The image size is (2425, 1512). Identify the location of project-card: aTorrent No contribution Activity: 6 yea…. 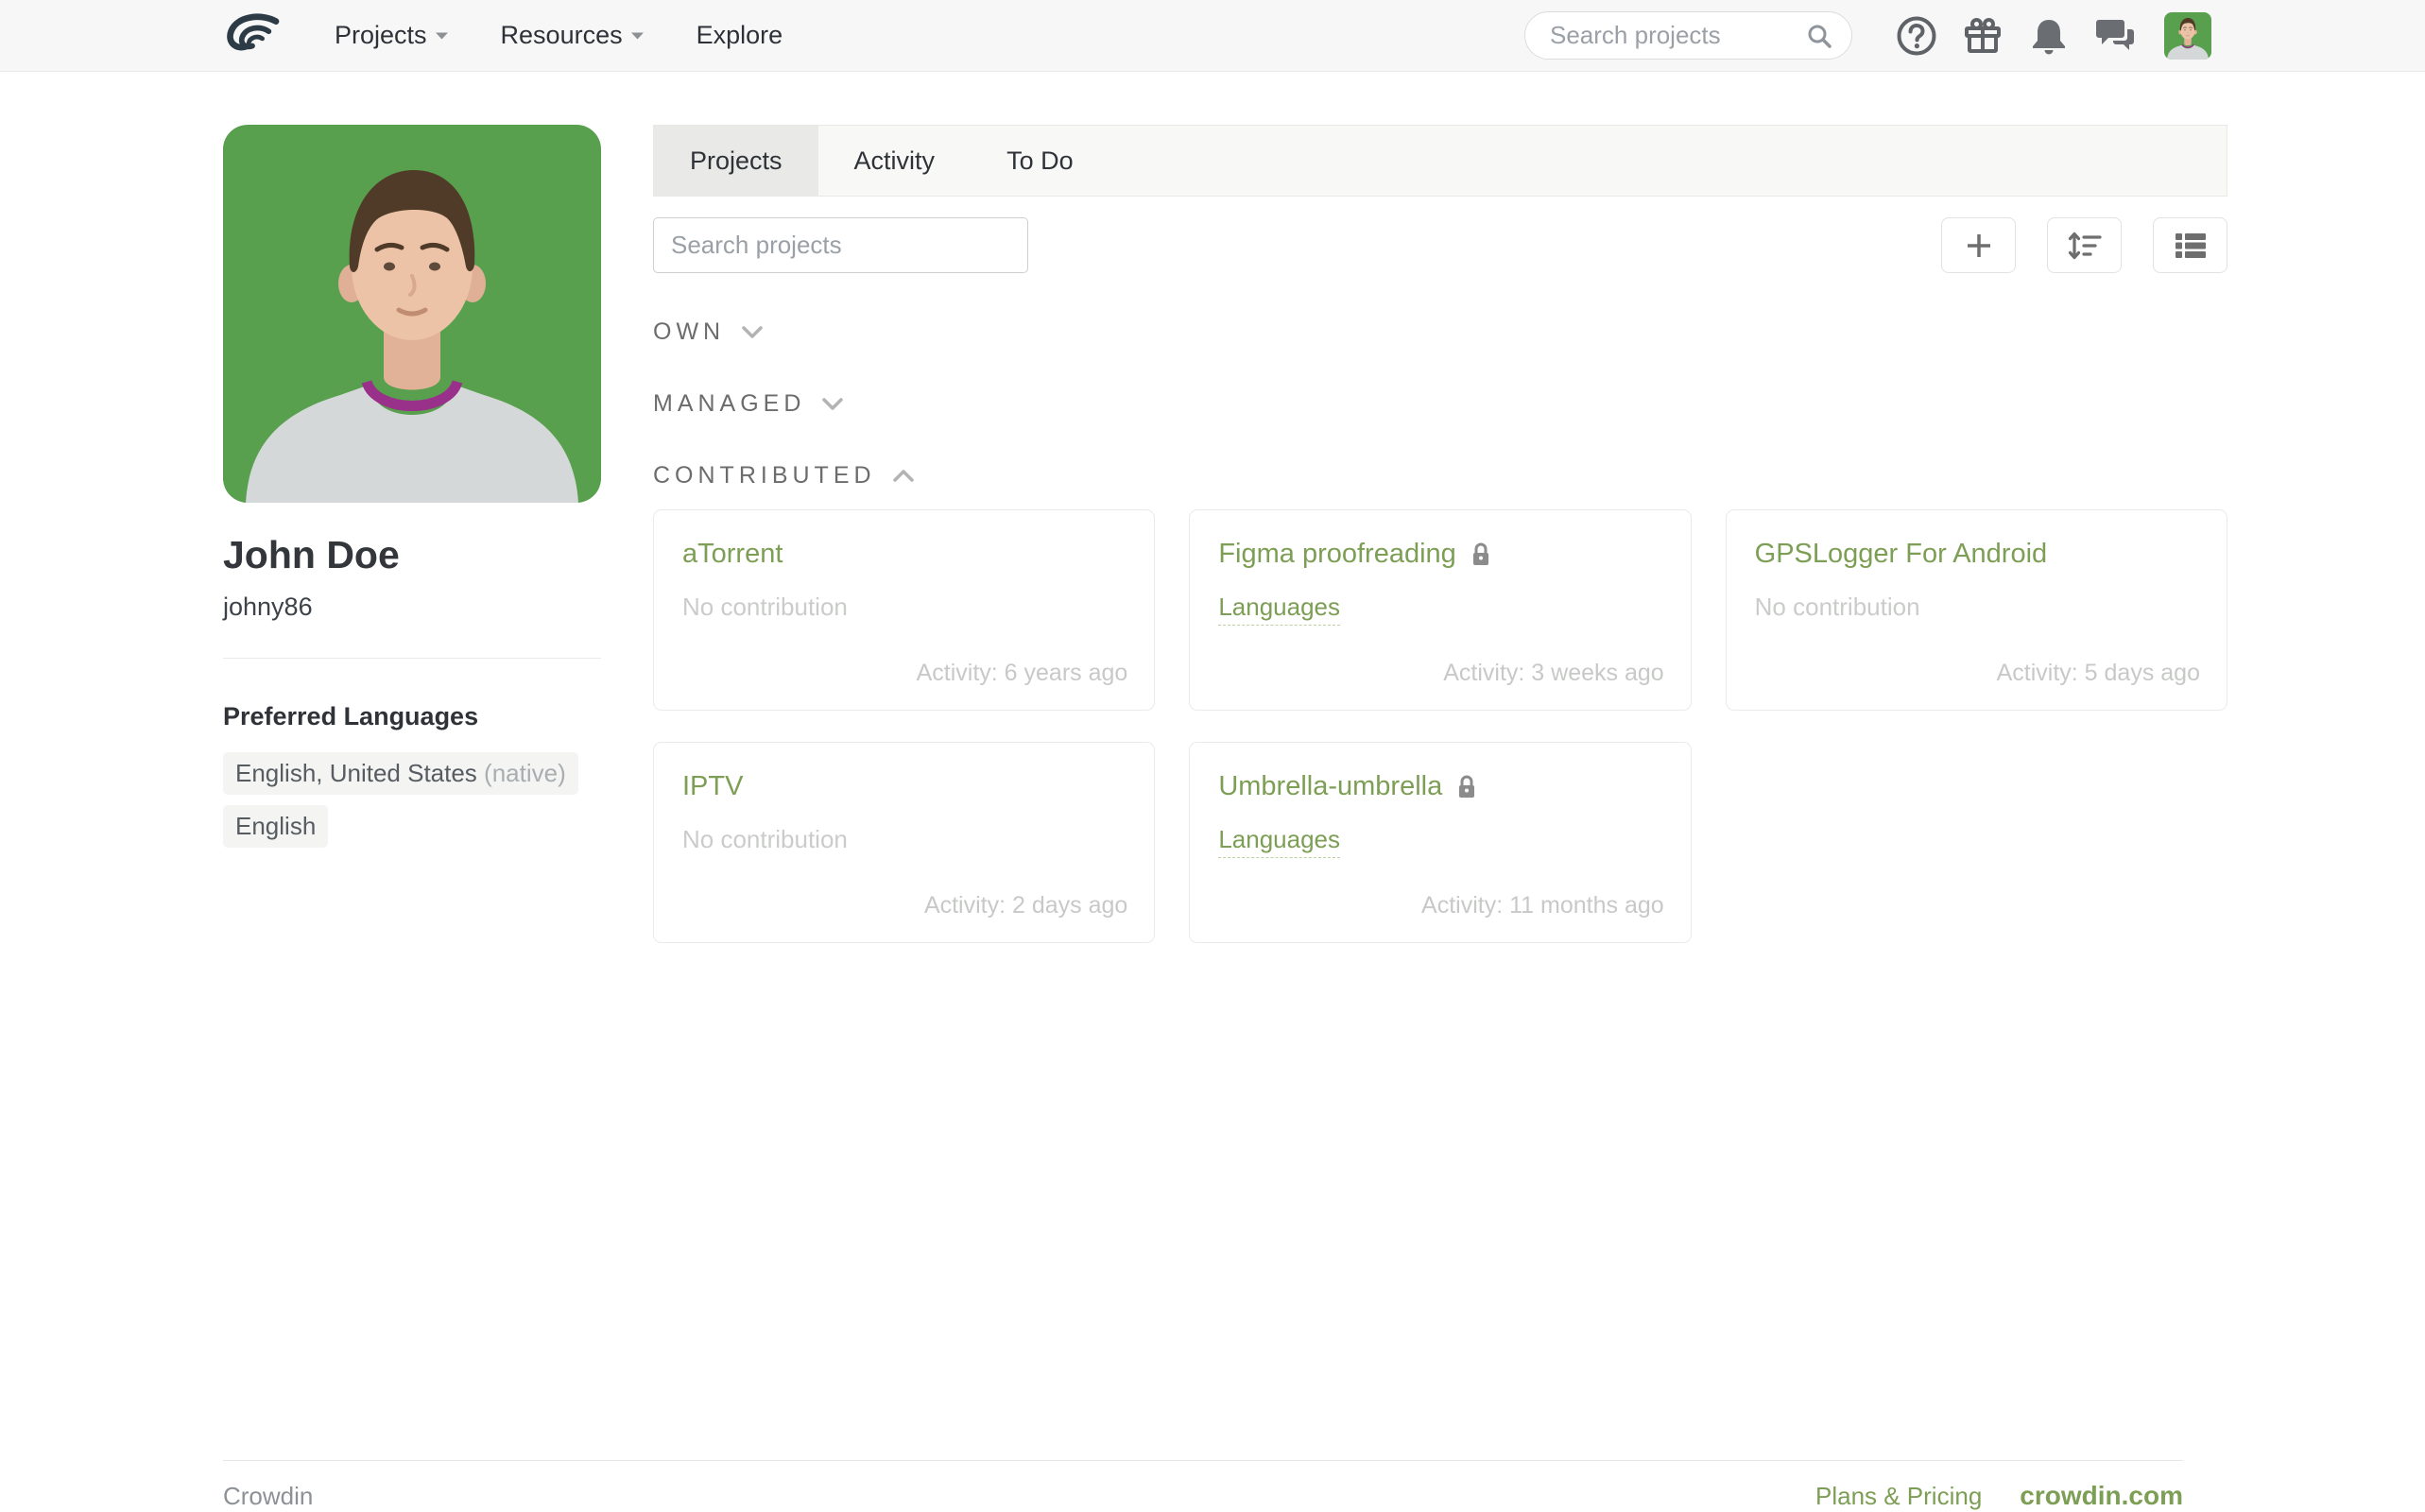
(905, 610).